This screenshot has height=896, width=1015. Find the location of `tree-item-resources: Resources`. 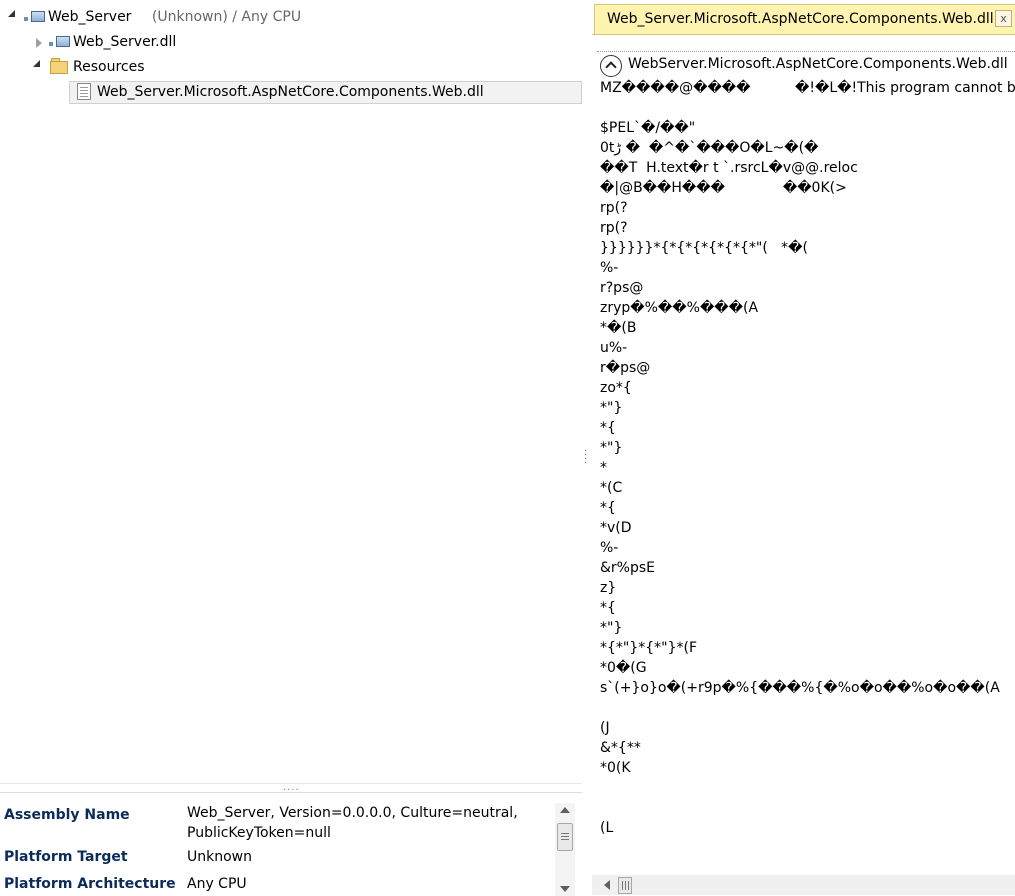

tree-item-resources: Resources is located at coordinates (109, 67).